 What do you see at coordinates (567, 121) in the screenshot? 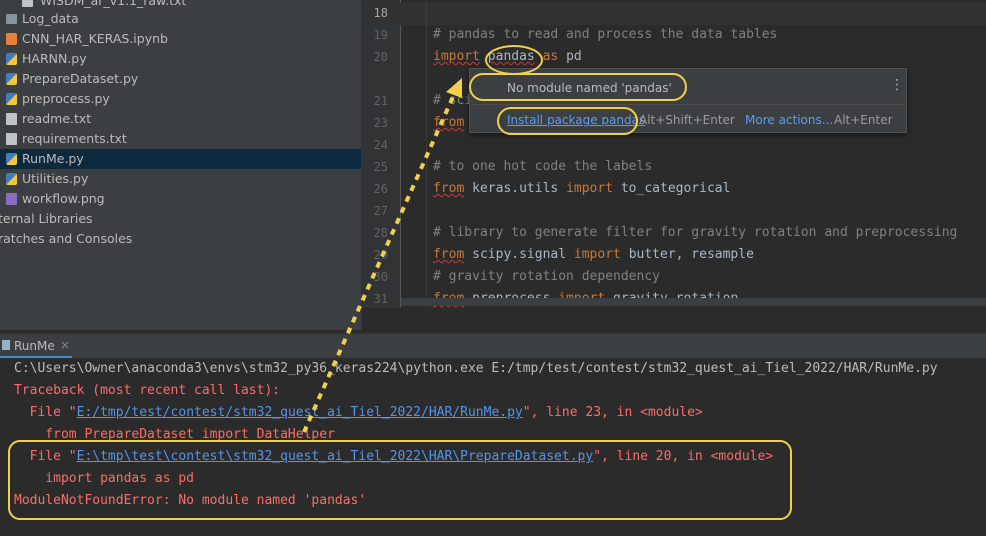
I see `annotation-outline-install` at bounding box center [567, 121].